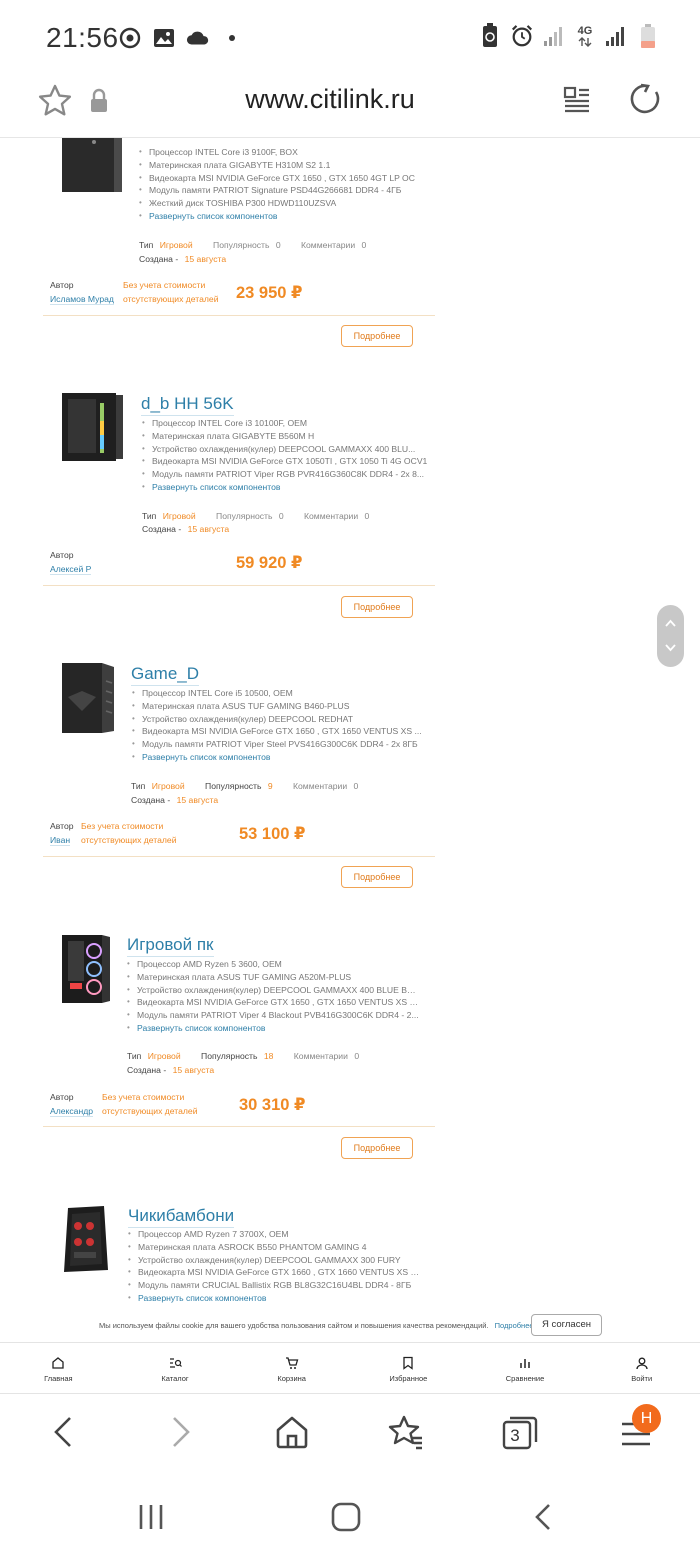  I want to click on home-button, so click(292, 1432).